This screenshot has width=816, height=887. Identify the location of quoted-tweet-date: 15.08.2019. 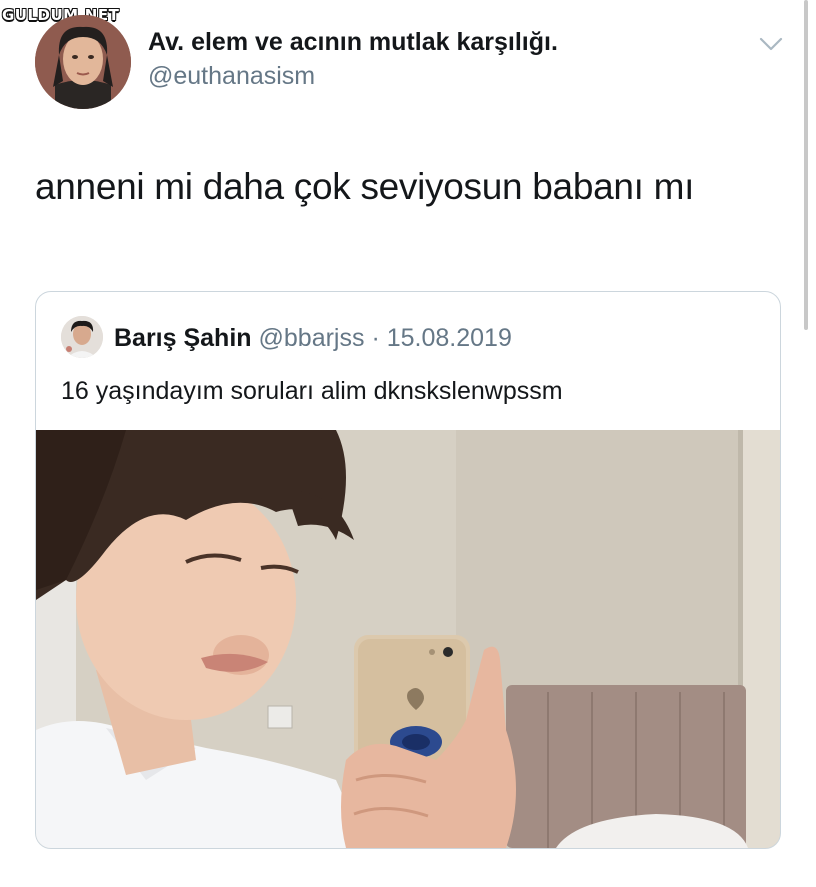
(449, 338).